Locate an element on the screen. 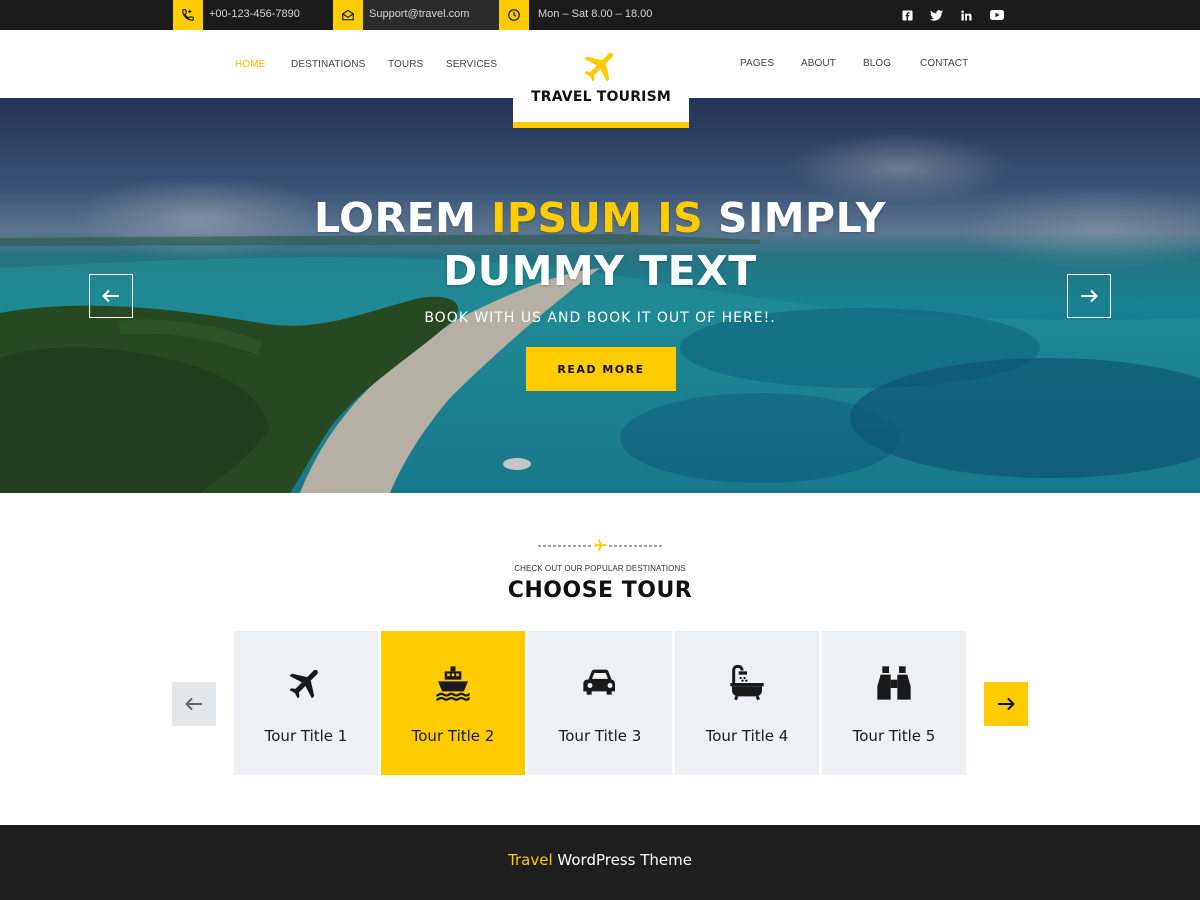 The image size is (1200, 900). site-footer: Travel WordPress Theme is located at coordinates (600, 862).